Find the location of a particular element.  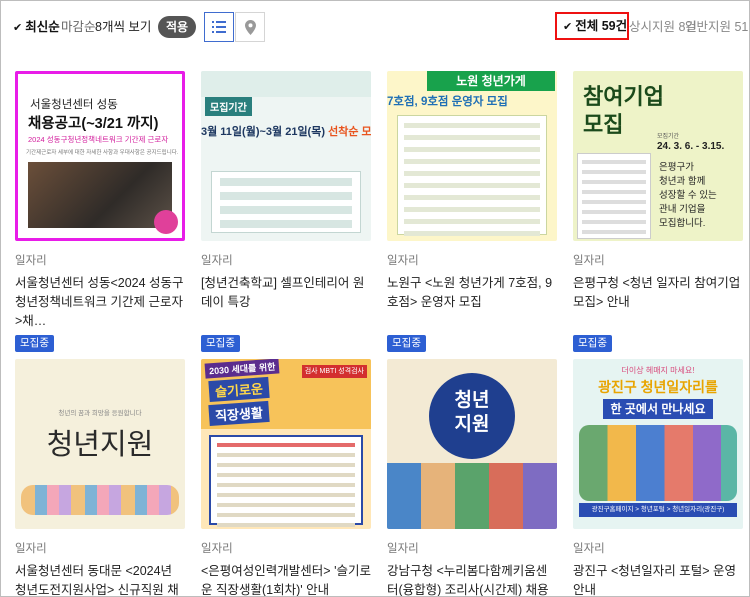

list-icon is located at coordinates (219, 27).